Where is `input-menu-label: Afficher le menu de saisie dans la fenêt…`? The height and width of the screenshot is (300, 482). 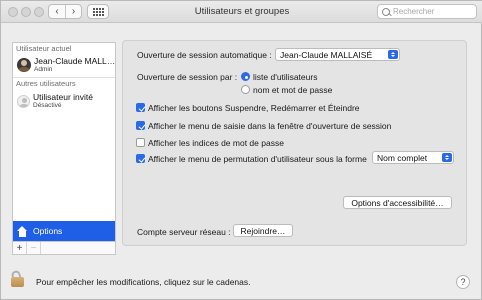
input-menu-label: Afficher le menu de saisie dans la fenêt… is located at coordinates (270, 126).